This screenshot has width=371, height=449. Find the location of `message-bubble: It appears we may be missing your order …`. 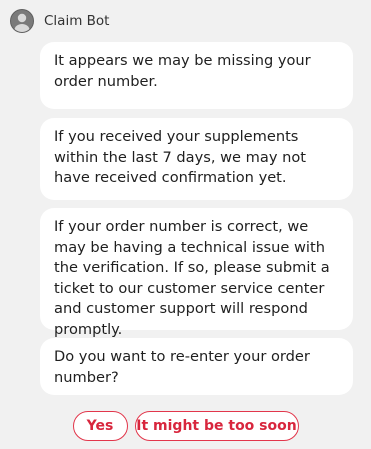

message-bubble: It appears we may be missing your order … is located at coordinates (196, 75).